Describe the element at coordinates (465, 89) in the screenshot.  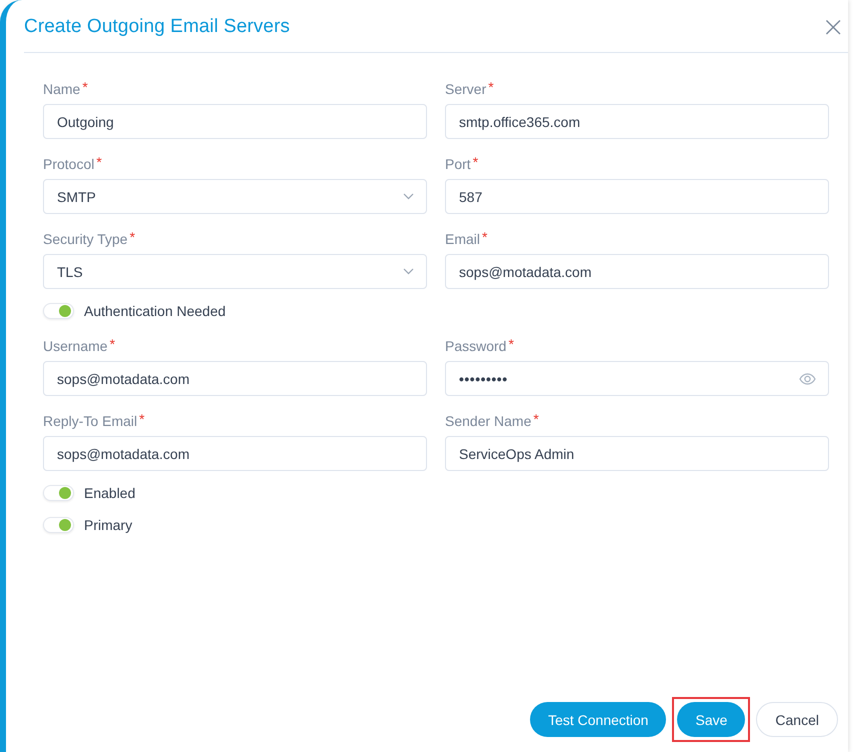
I see `field-label: Server` at that location.